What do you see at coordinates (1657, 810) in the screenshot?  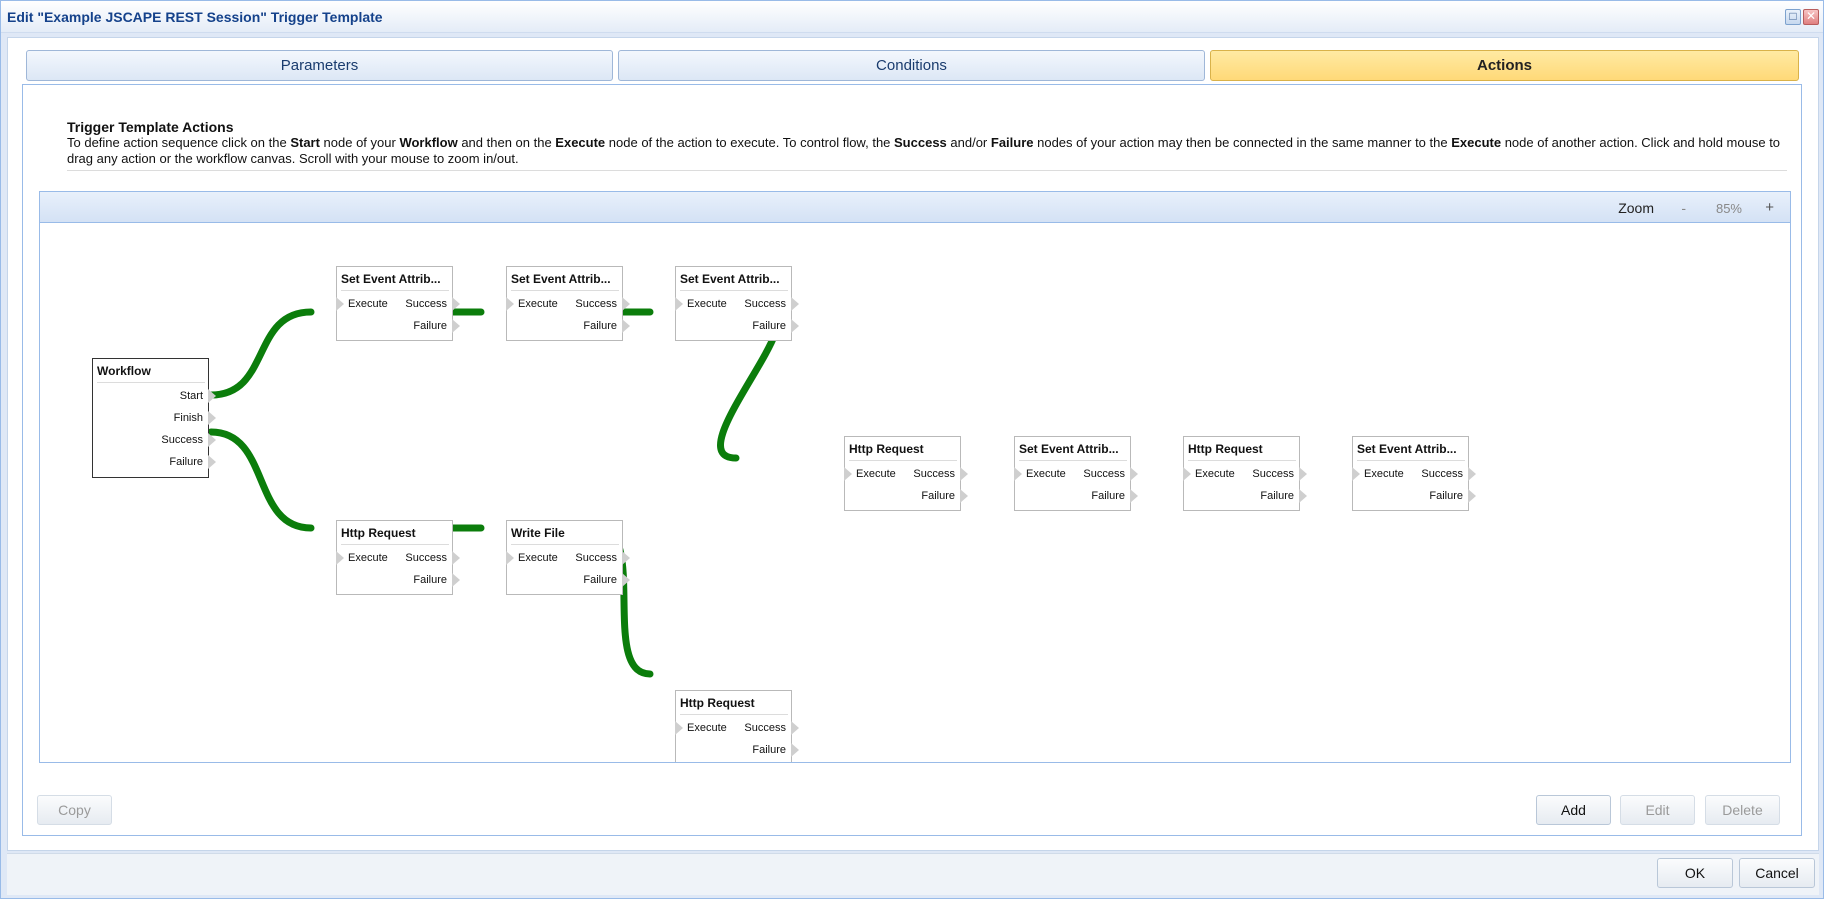 I see `edit-button: Edit` at bounding box center [1657, 810].